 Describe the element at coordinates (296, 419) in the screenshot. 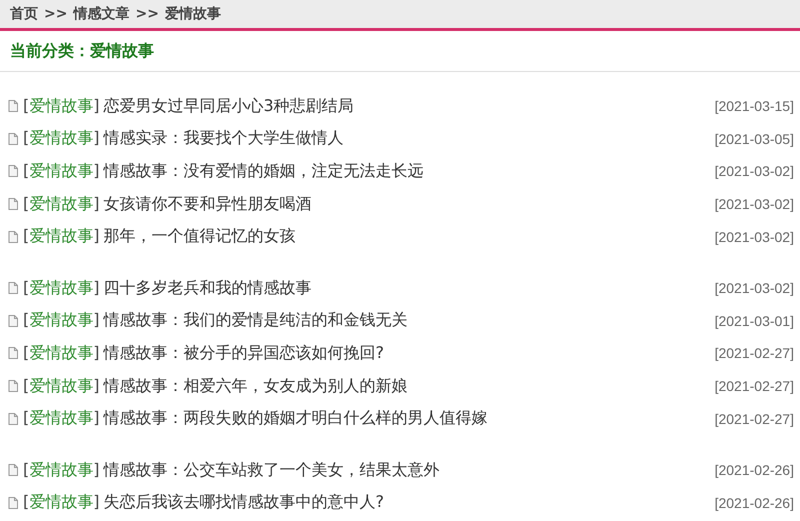

I see `article-link: 情感故事：两段失败的婚姻才明白什么样的男人值得嫁` at that location.